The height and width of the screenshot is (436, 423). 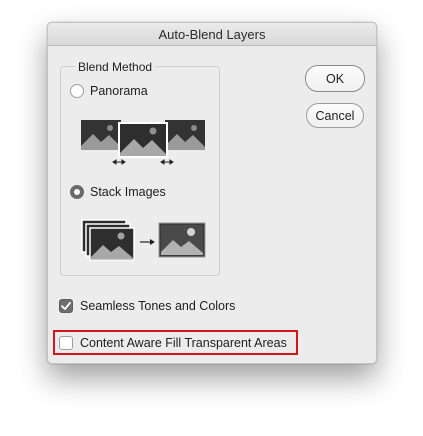 I want to click on stack-images-illustration, so click(x=145, y=241).